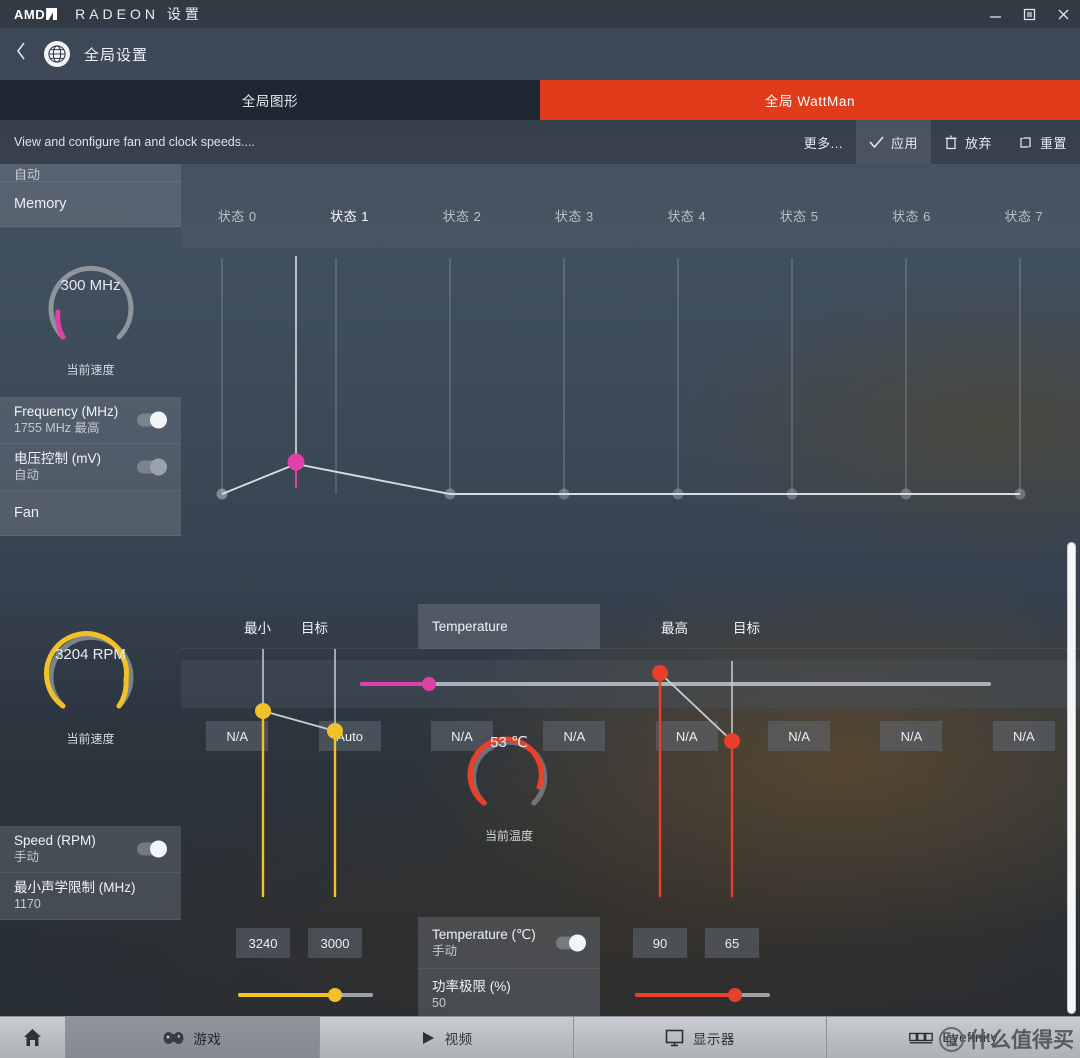 Image resolution: width=1080 pixels, height=1058 pixels. I want to click on state-value-6: N/A, so click(911, 736).